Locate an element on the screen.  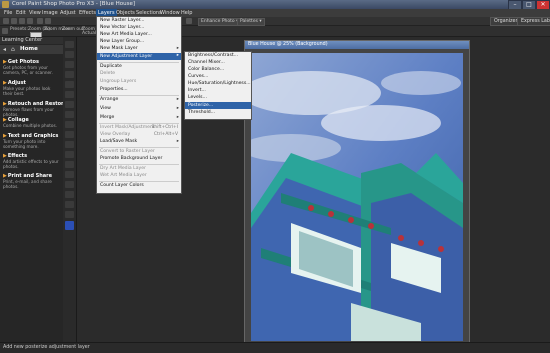
dropper-tool-icon is located at coordinates (69, 74).